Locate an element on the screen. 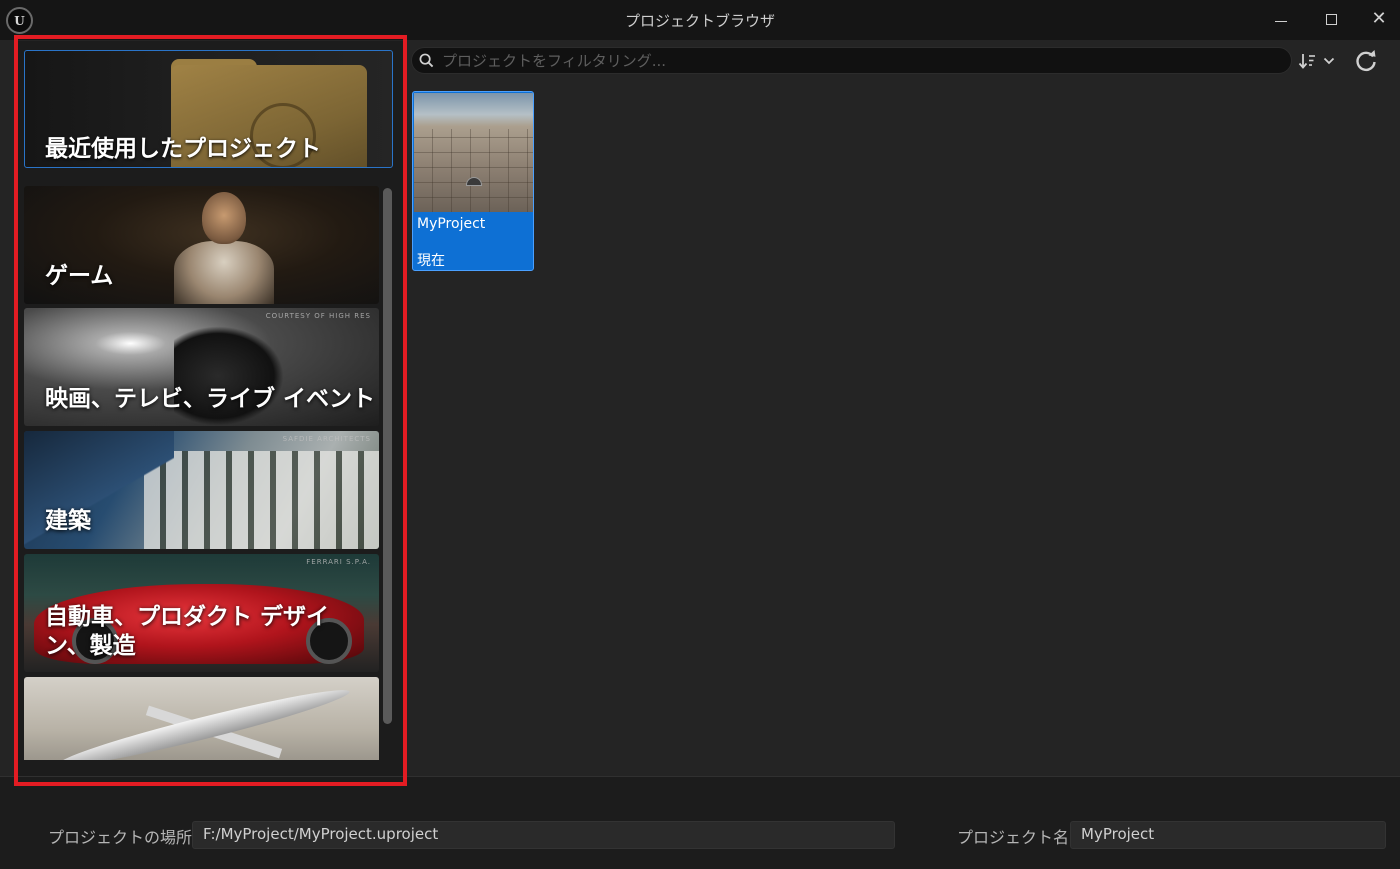  category-film-tv-live: COURTESY OF HIGH RES 映画、テレビ、ライブ イベント is located at coordinates (201, 367).